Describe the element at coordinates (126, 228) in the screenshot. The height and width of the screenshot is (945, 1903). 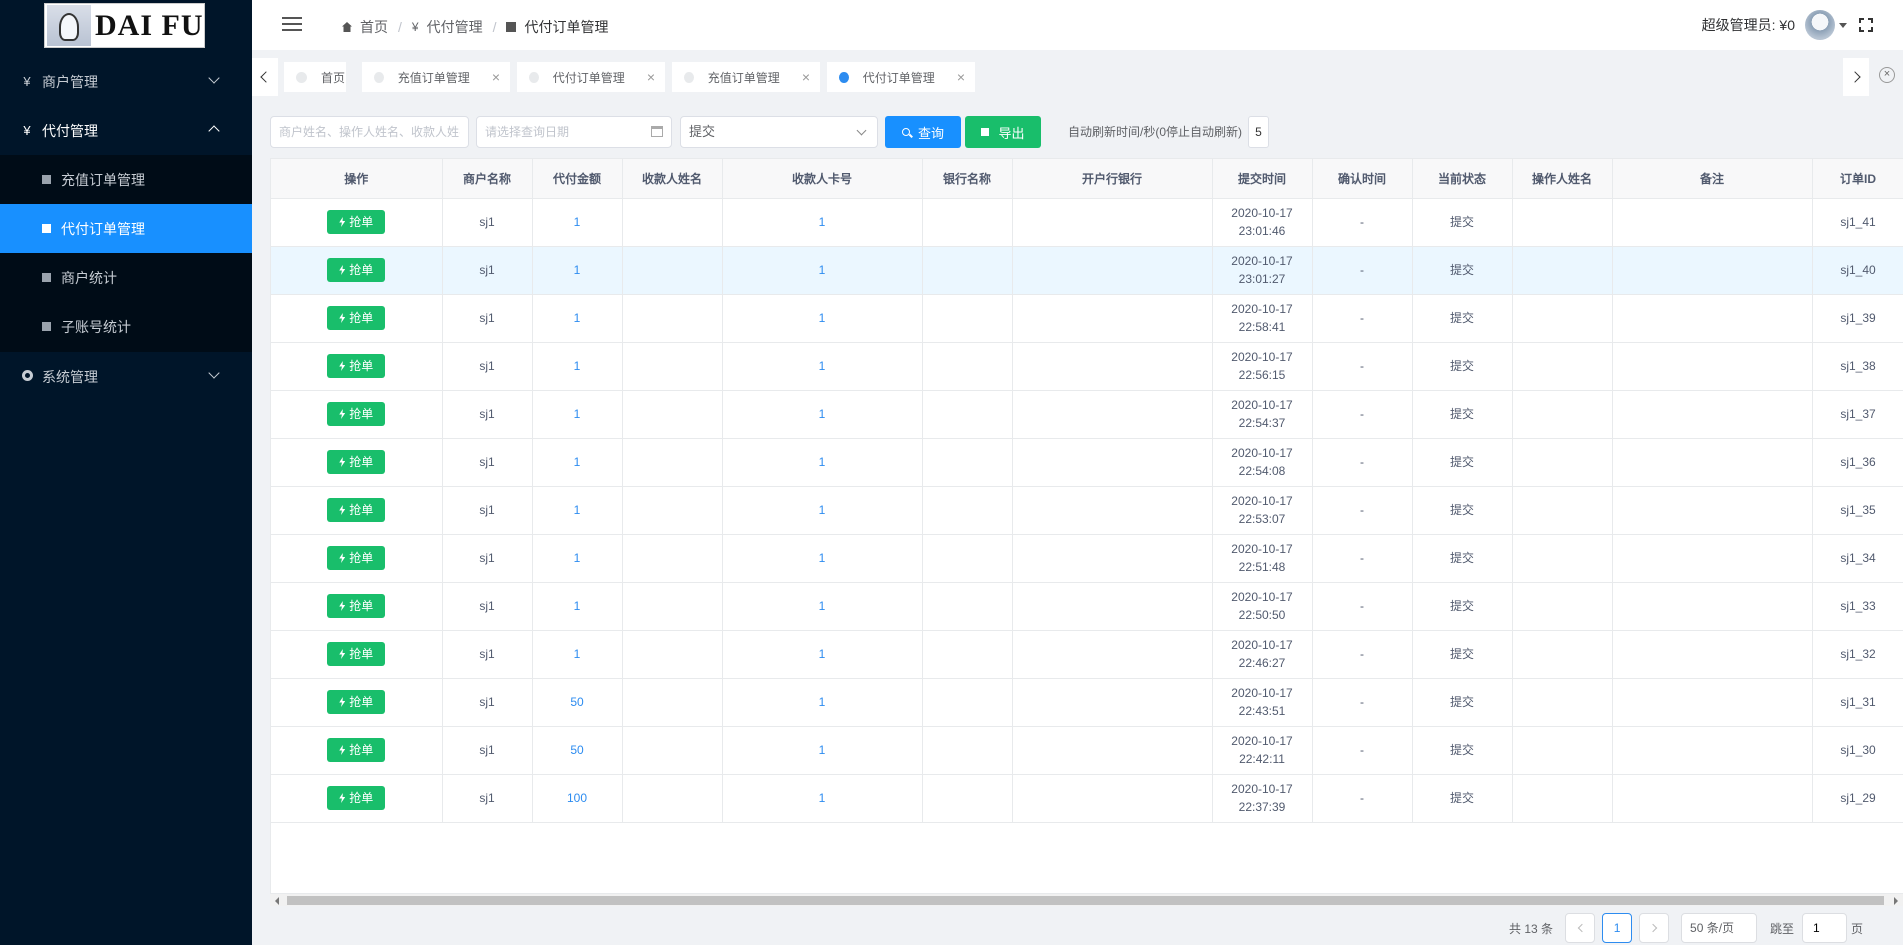
I see `submenu-payout-orders: 代付订单管理` at that location.